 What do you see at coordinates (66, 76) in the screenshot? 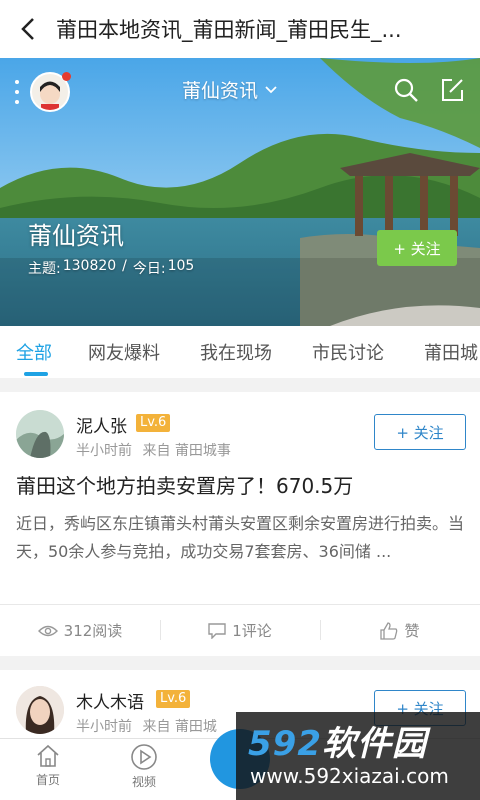
I see `notification-dot` at bounding box center [66, 76].